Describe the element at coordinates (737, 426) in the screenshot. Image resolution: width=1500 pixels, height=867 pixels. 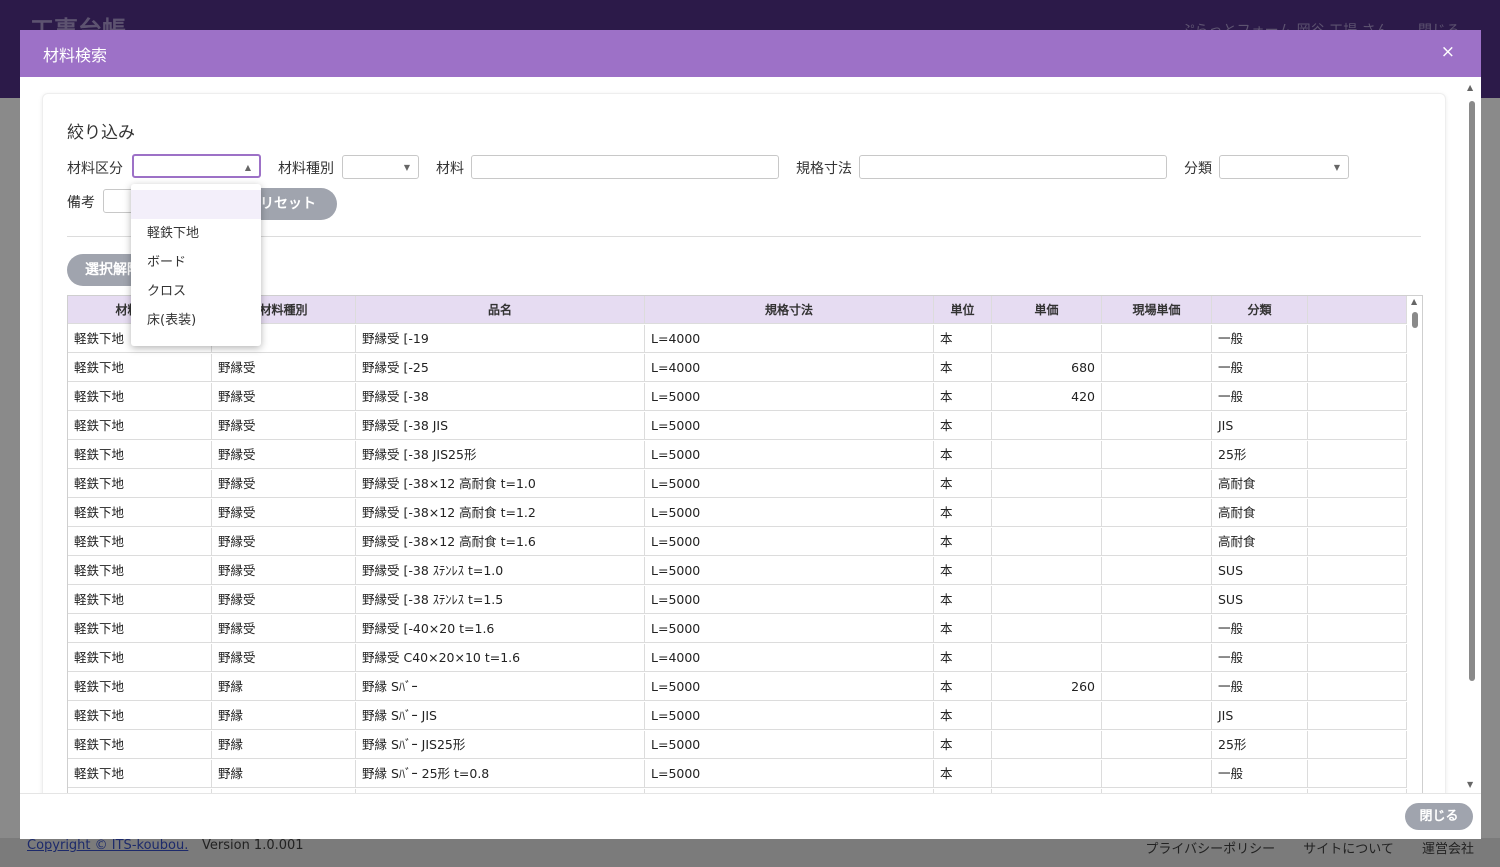
I see `table-row: 軽鉄下地 野縁受 野縁受 [-38 JIS L=5000 本 JIS` at that location.